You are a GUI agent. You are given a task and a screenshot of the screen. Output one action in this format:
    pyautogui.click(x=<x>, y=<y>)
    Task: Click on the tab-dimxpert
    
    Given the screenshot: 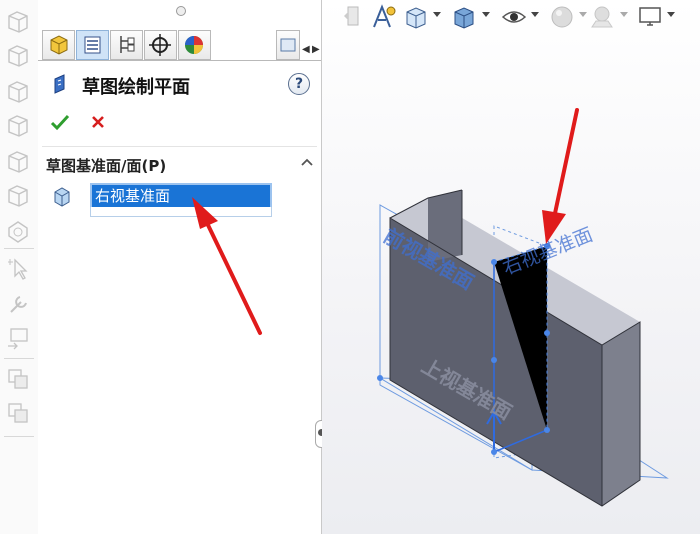 What is the action you would take?
    pyautogui.click(x=160, y=45)
    